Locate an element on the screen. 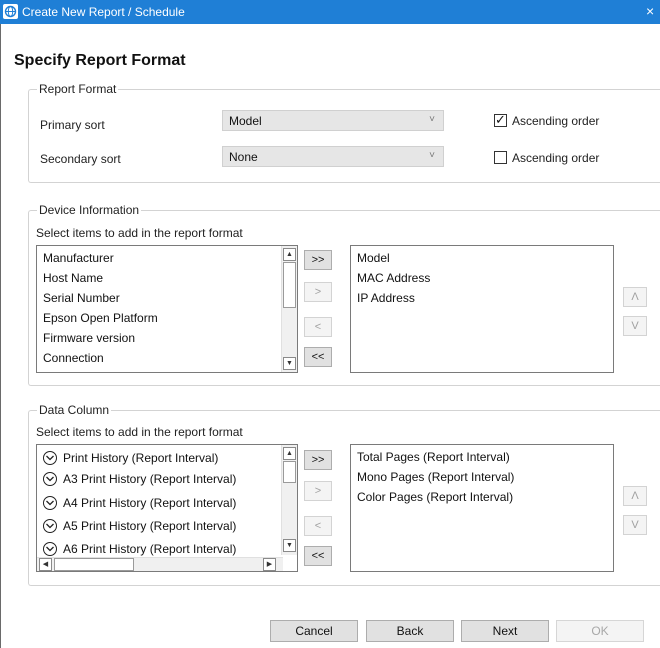 The width and height of the screenshot is (660, 648). list-item: Connection is located at coordinates (73, 358).